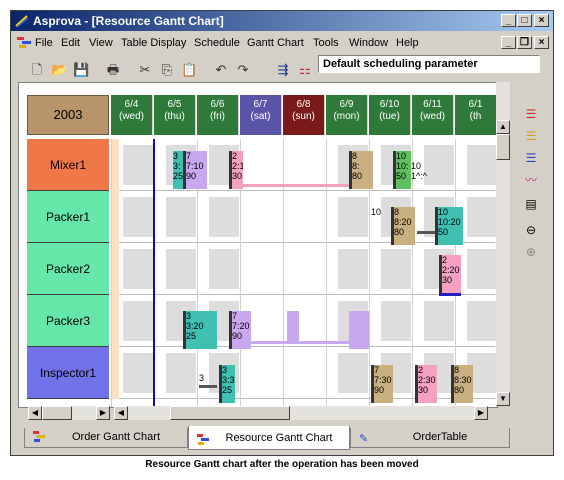 The image size is (564, 480). What do you see at coordinates (429, 64) in the screenshot?
I see `scheduling-parameter-field: Default scheduling parameter` at bounding box center [429, 64].